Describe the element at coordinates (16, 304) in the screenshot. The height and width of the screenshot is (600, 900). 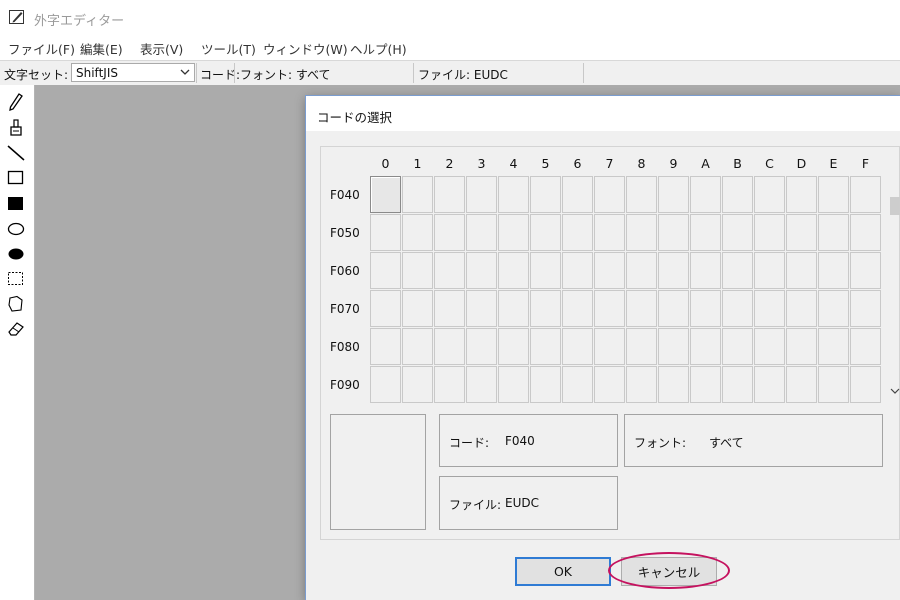
I see `freeform-selection-icon` at that location.